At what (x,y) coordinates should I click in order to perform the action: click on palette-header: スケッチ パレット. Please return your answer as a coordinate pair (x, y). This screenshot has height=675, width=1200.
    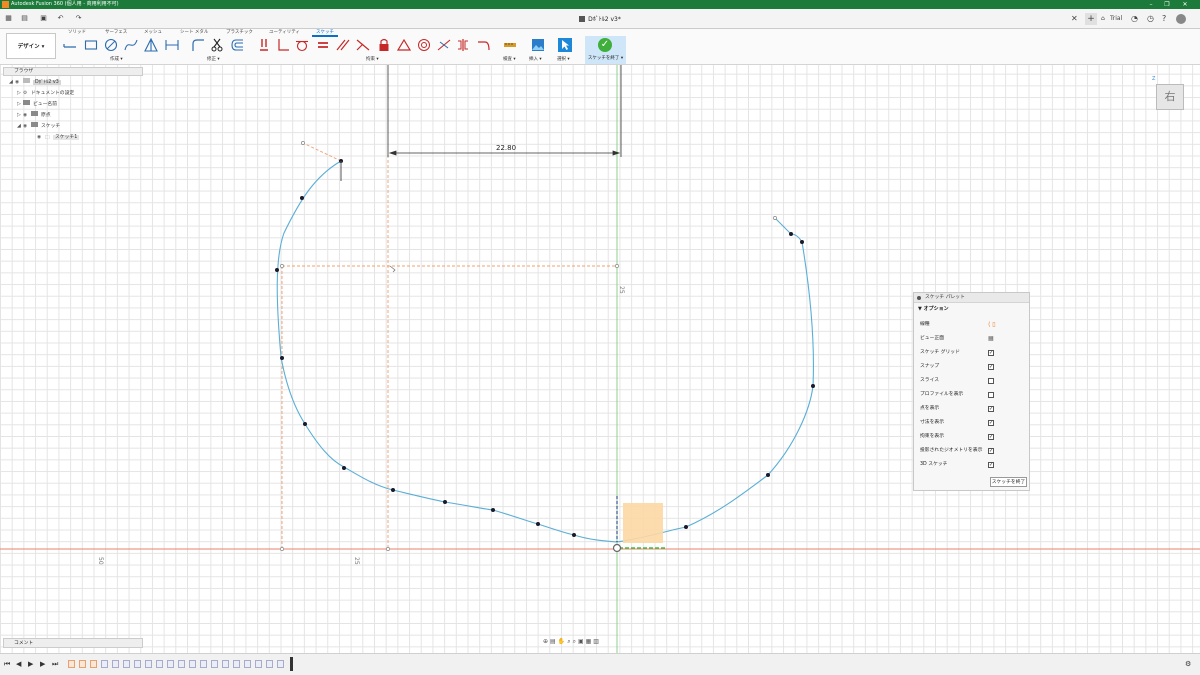
    Looking at the image, I should click on (971, 298).